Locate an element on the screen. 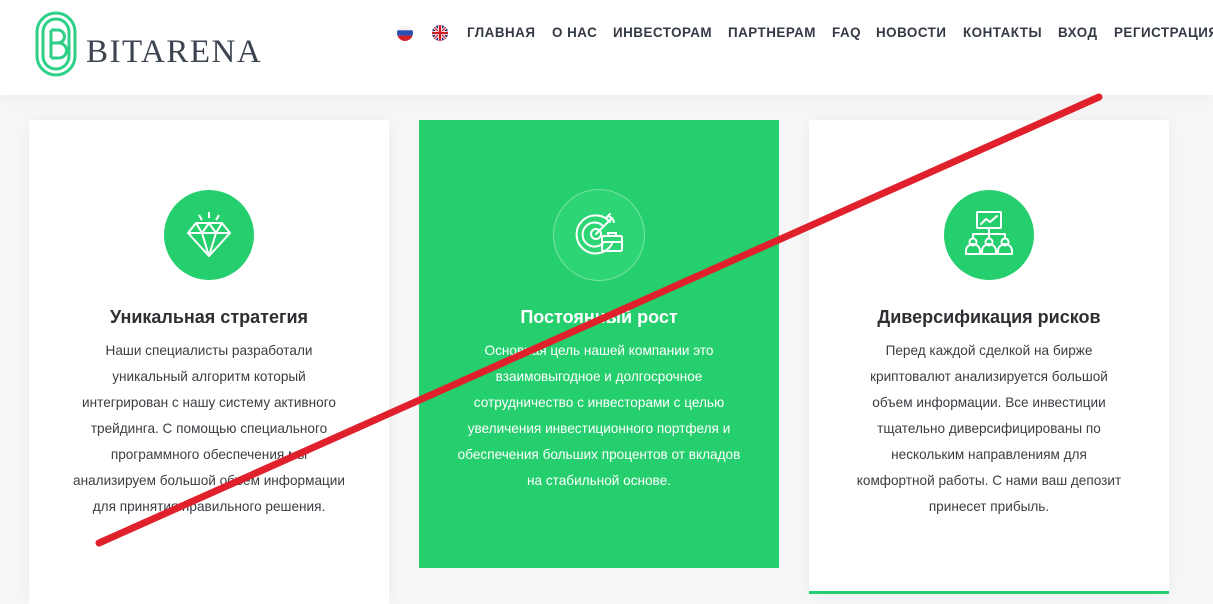  nav-contacts: КОНТАКТЫ is located at coordinates (1002, 33).